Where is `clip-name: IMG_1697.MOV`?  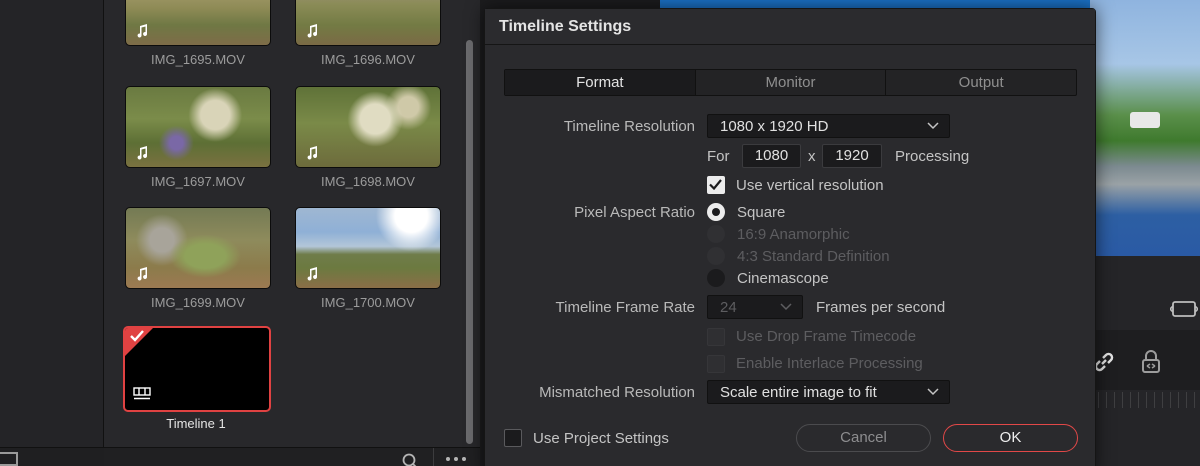
clip-name: IMG_1697.MOV is located at coordinates (198, 181).